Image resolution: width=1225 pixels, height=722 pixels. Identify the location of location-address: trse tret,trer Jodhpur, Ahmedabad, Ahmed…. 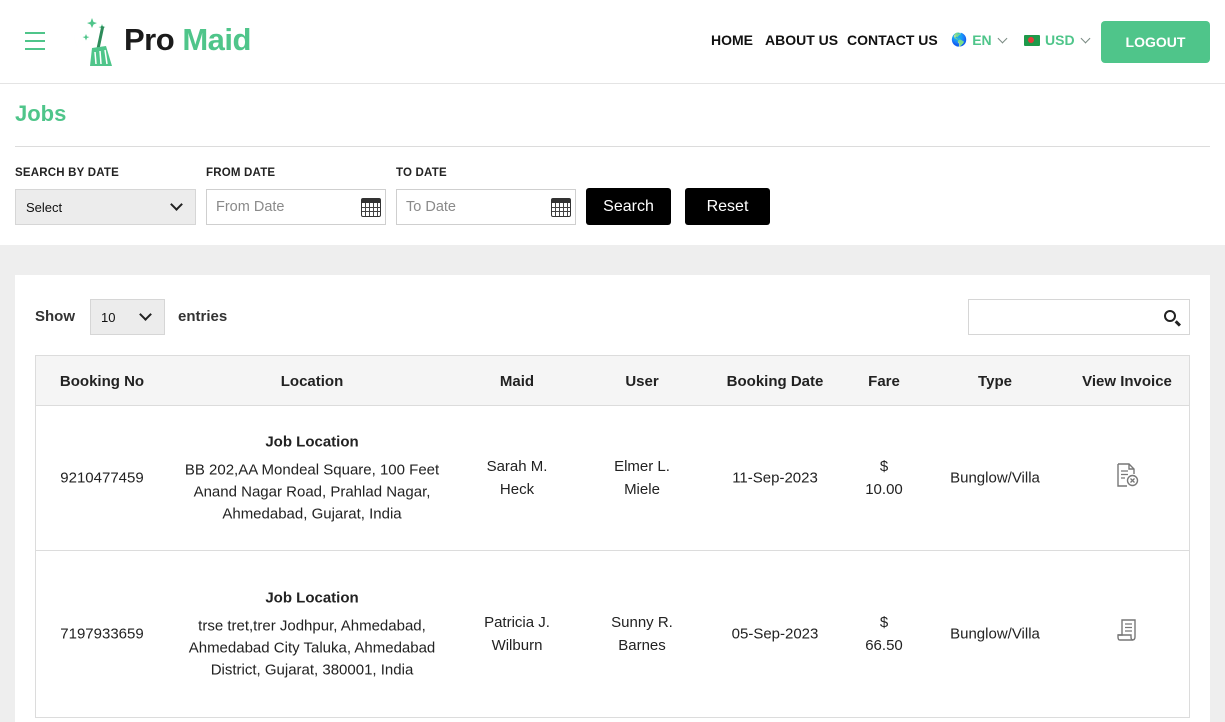
(312, 648).